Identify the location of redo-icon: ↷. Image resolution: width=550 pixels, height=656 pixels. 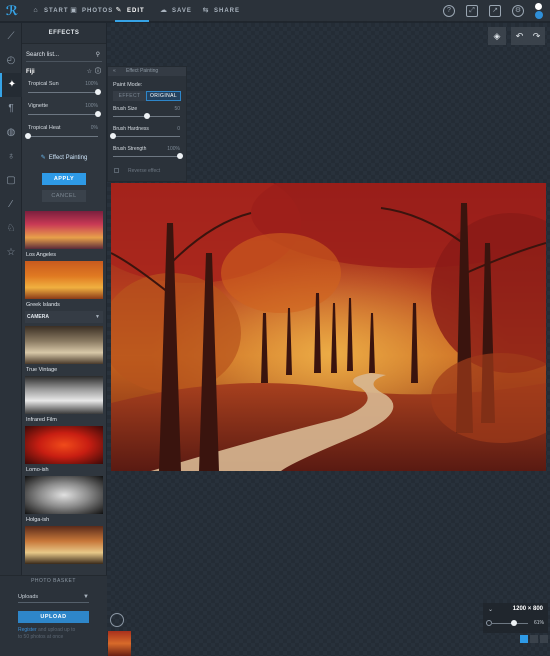
(536, 36).